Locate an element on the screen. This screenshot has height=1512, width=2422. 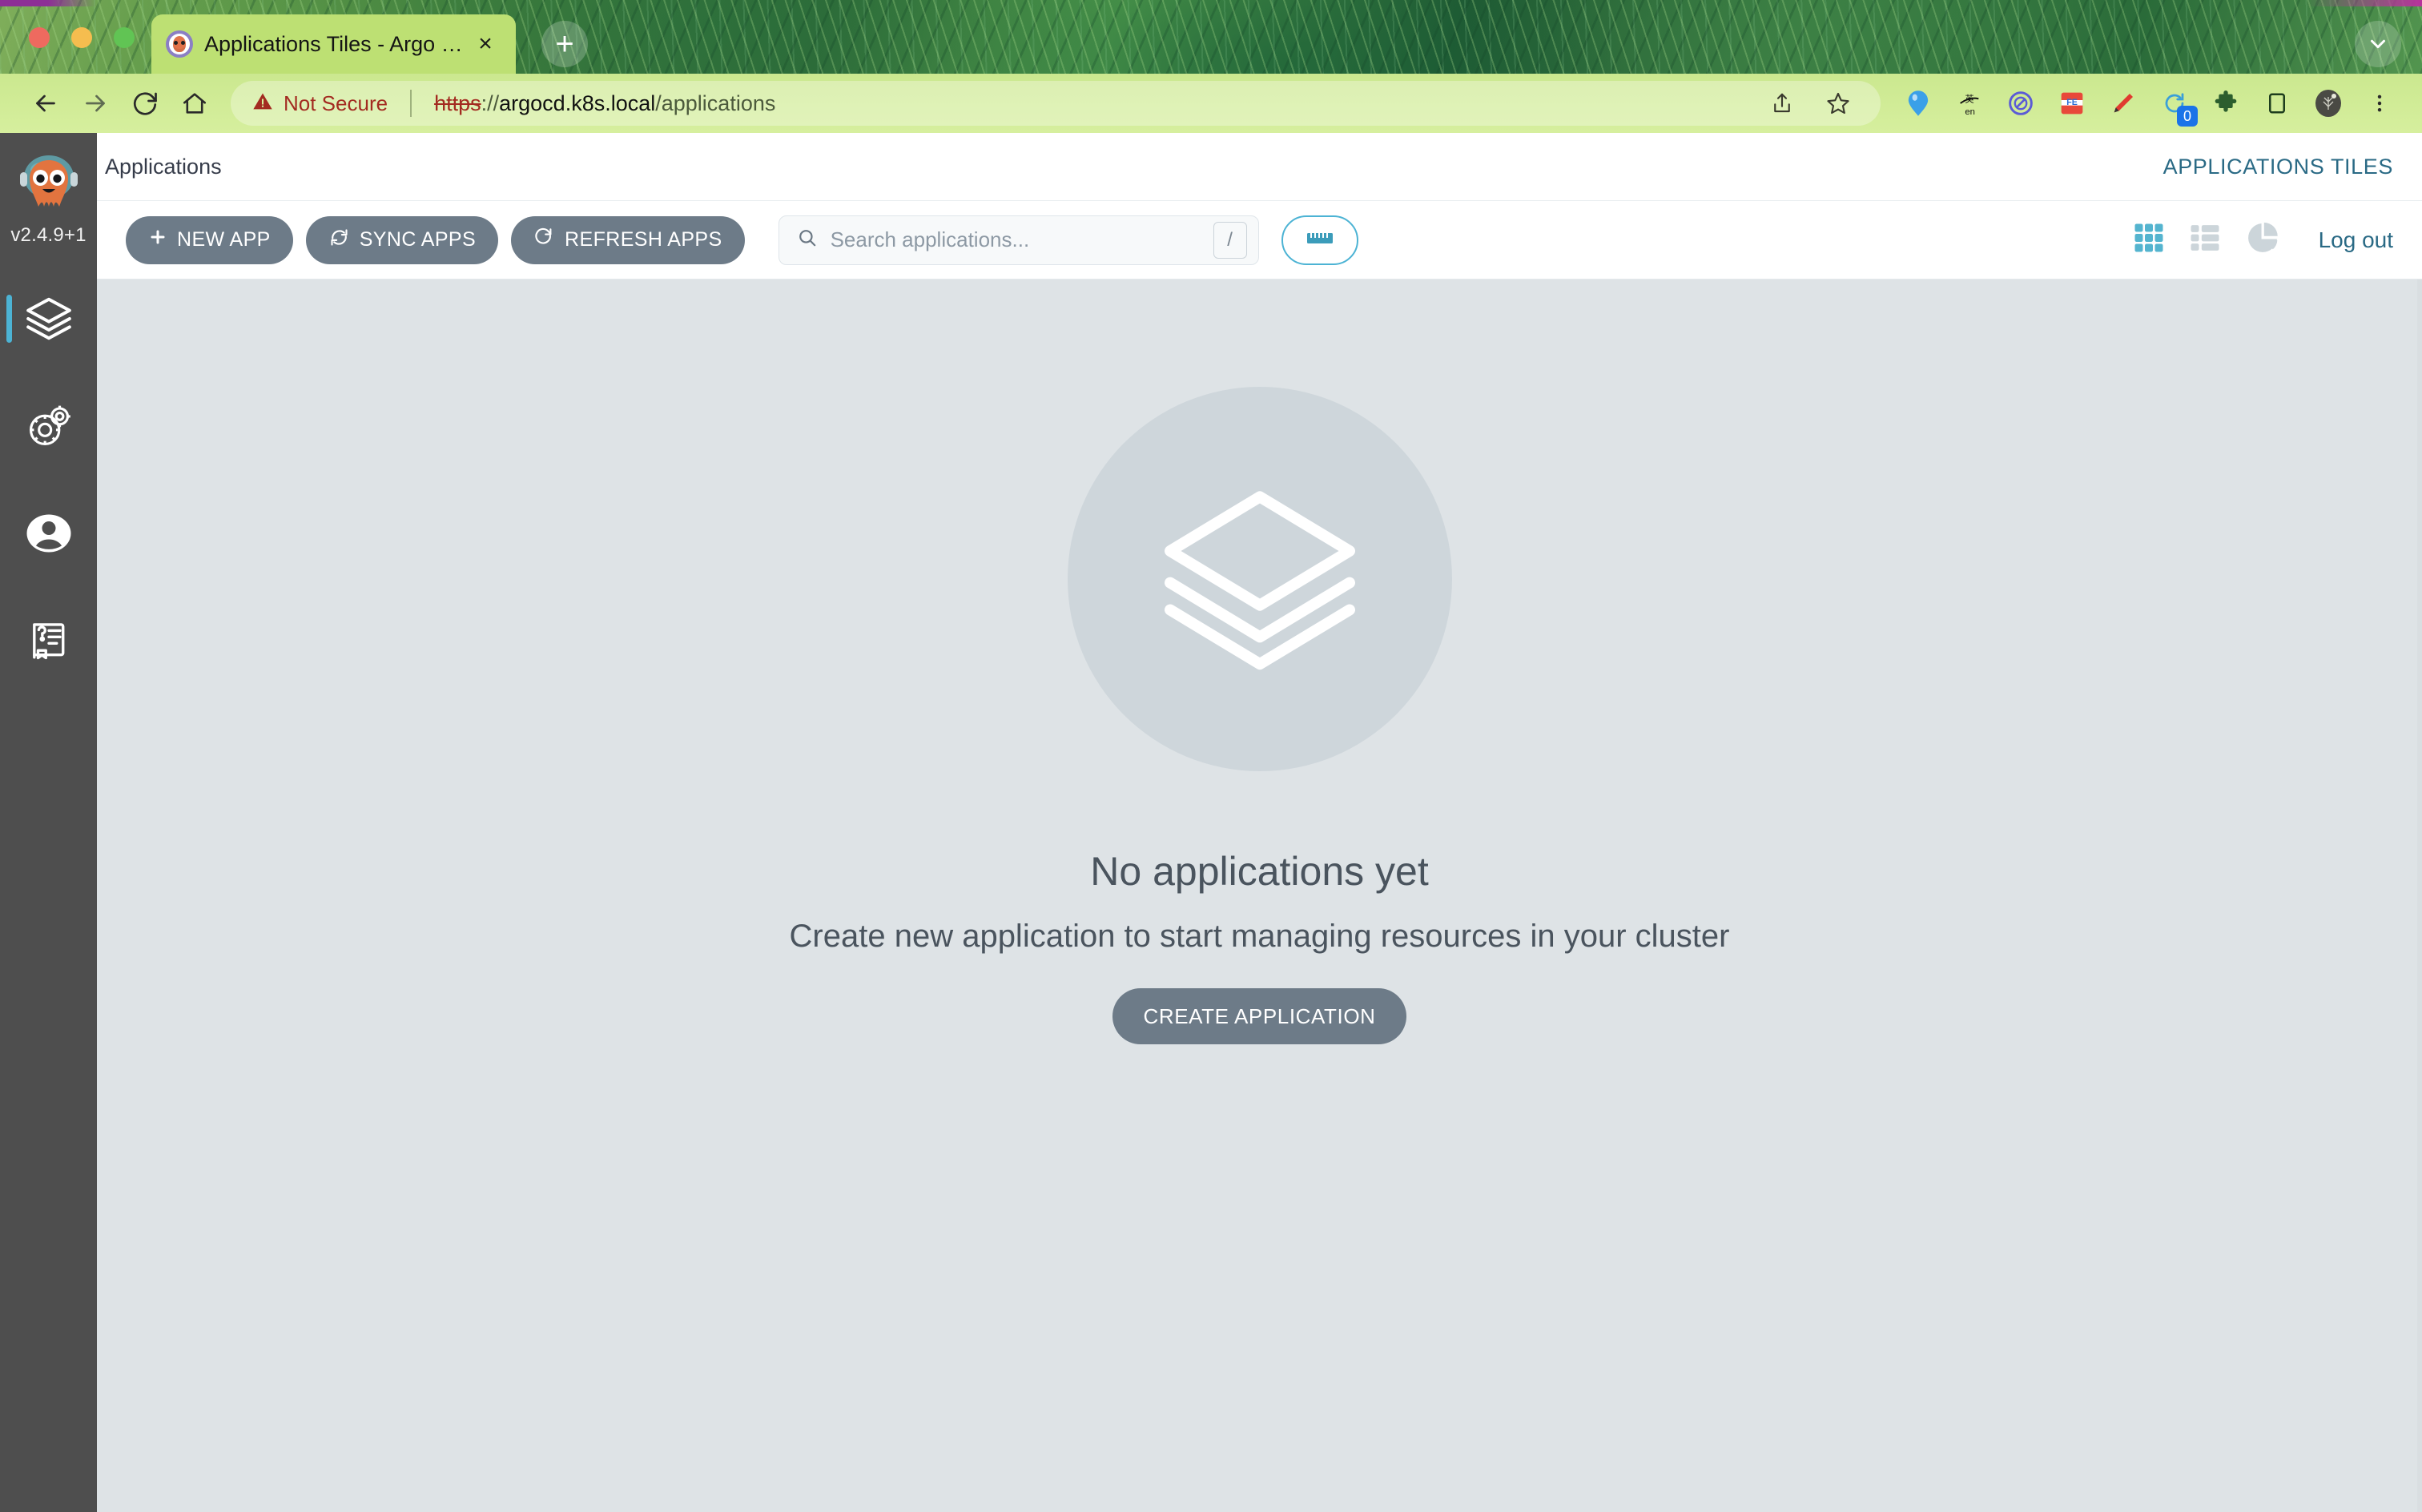
sidebar-item-user-info is located at coordinates (49, 533).